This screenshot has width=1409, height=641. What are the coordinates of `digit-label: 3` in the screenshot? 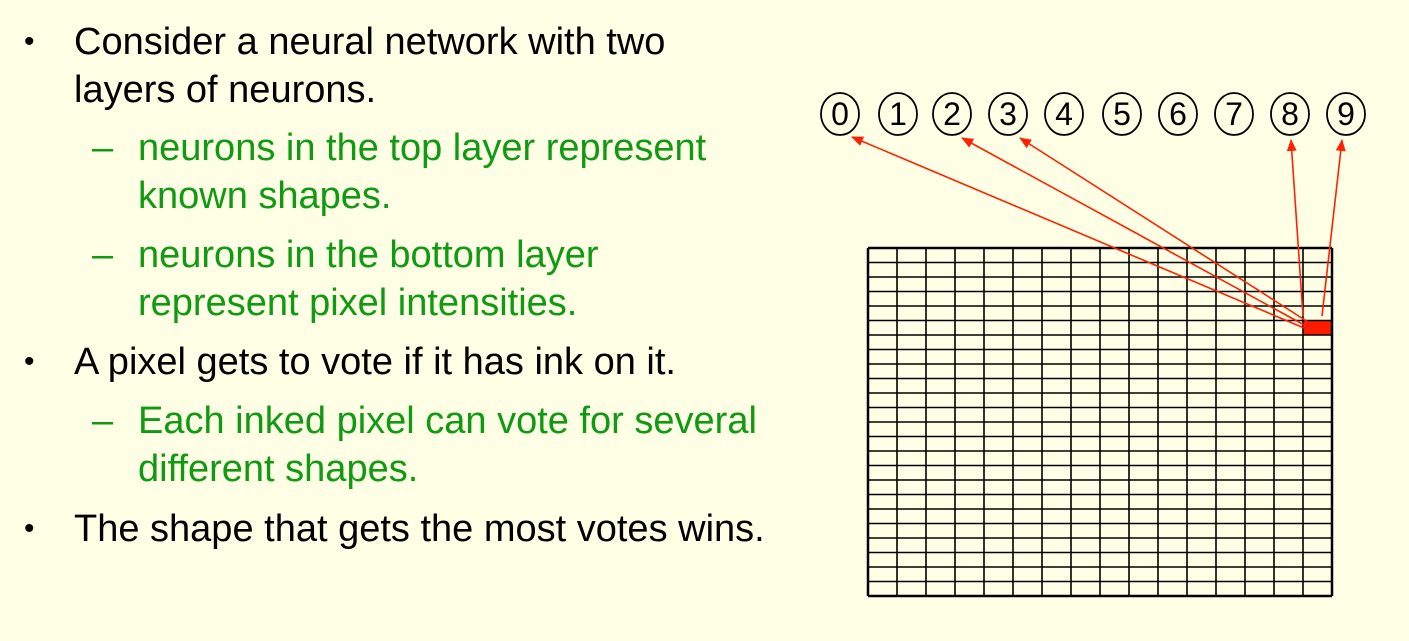 It's located at (1008, 114).